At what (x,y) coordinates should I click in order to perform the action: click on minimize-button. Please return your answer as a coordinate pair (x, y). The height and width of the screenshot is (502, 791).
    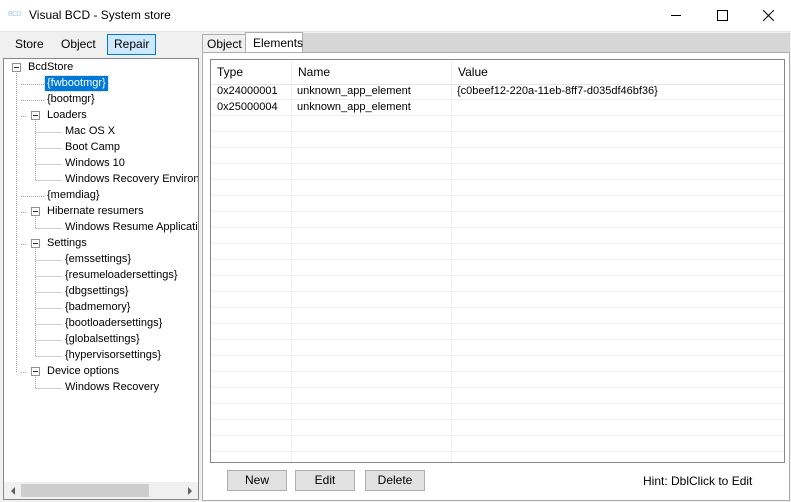
    Looking at the image, I should click on (676, 15).